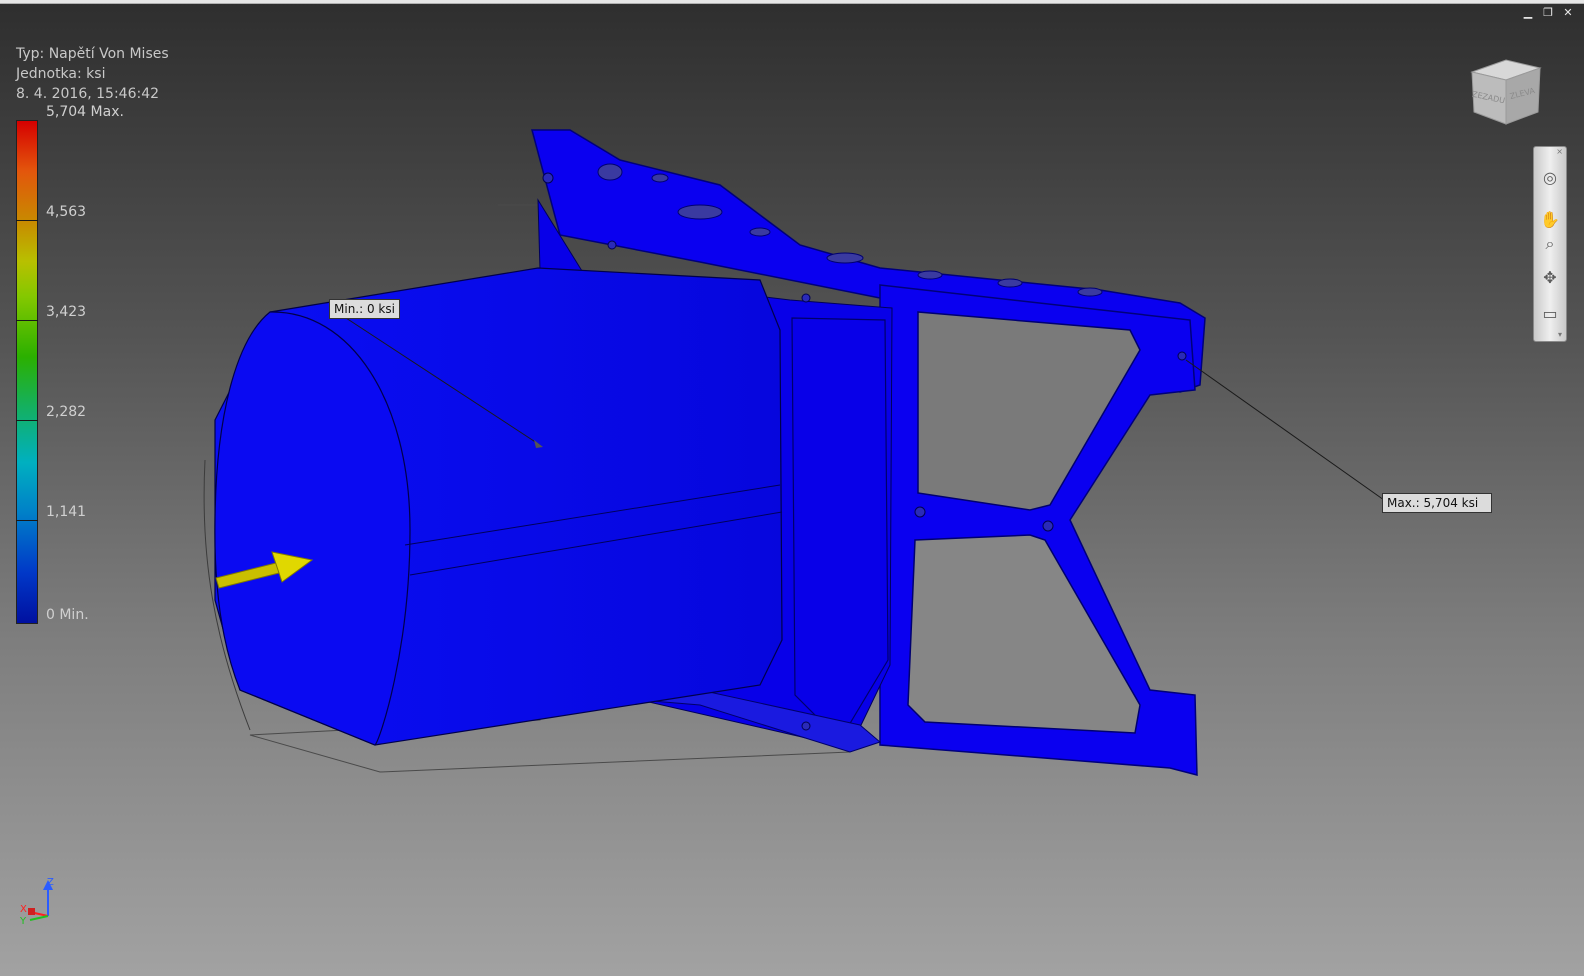  I want to click on axis-triad: Z X Y, so click(36, 902).